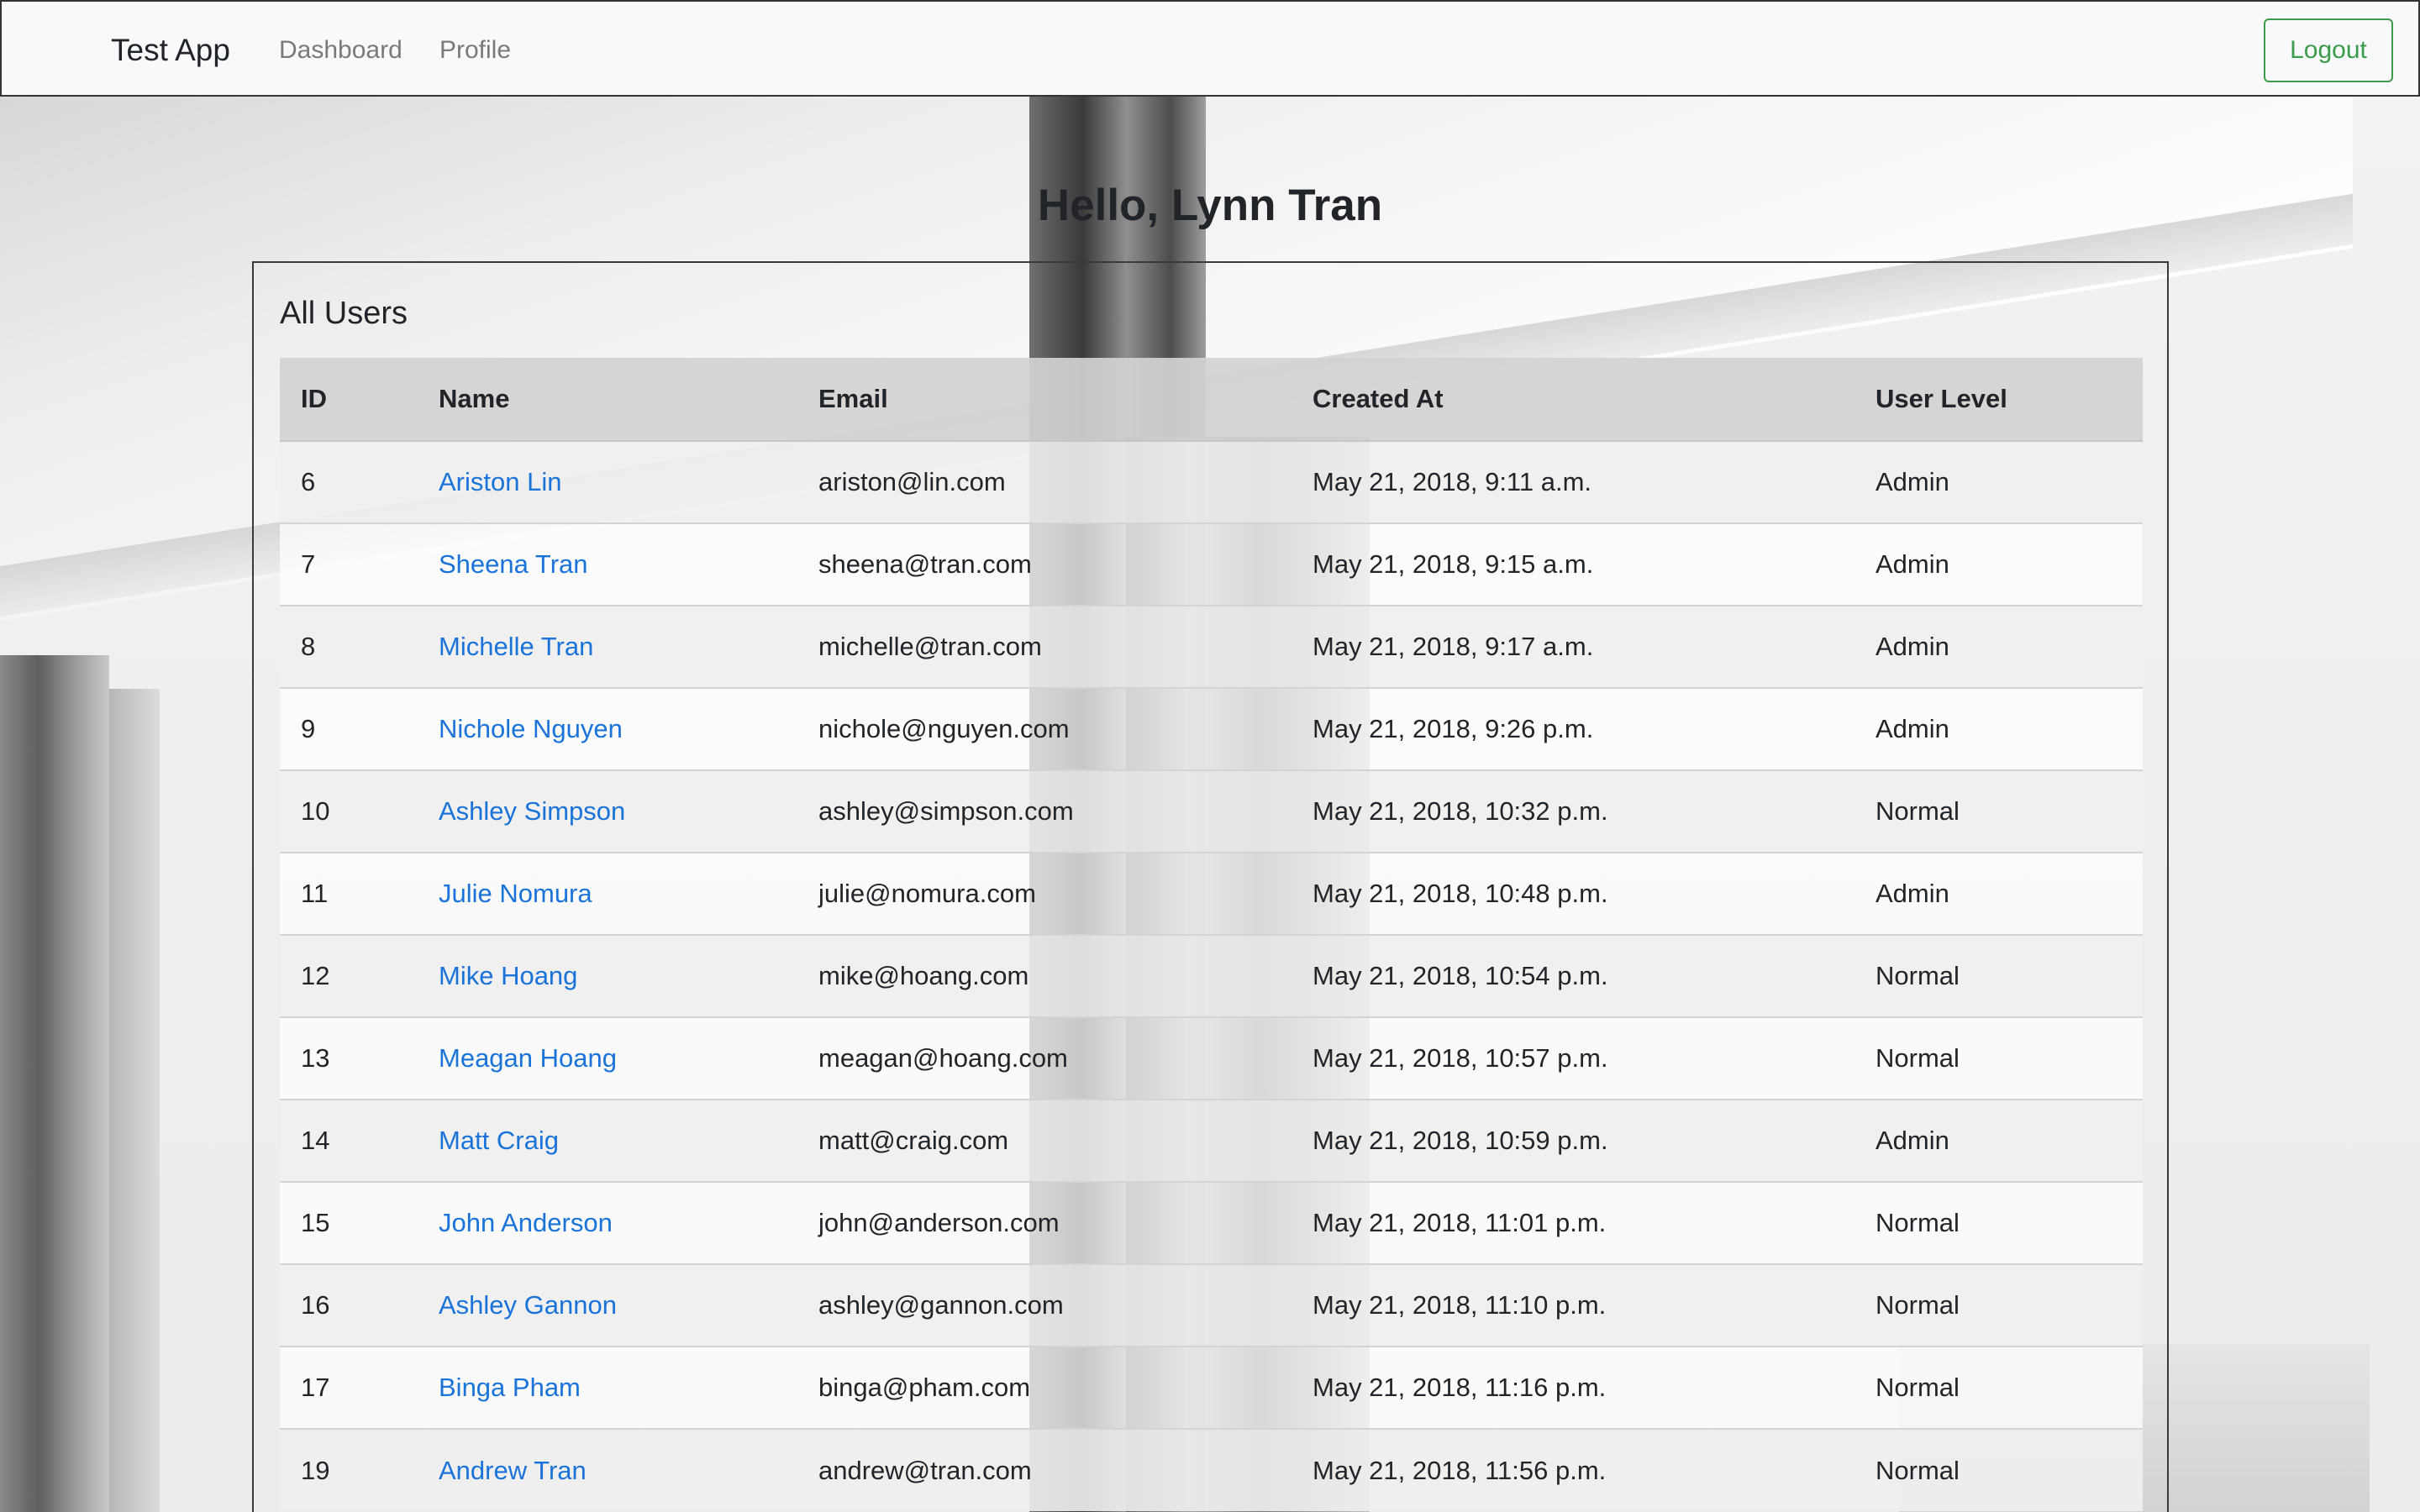  I want to click on user-name-link: Binga Pham, so click(510, 1387).